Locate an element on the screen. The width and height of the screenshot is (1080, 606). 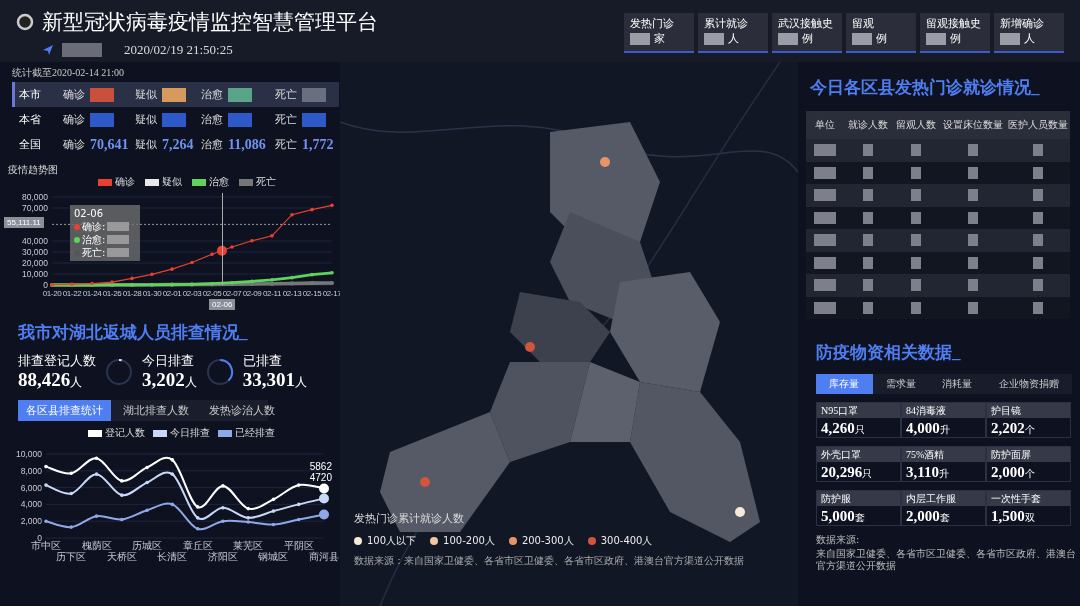
axis-label: 01-28 is located at coordinates (132, 293).